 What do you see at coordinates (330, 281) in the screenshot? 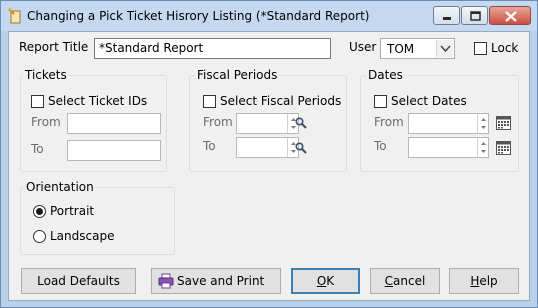
I see `ok-label-rest: K` at bounding box center [330, 281].